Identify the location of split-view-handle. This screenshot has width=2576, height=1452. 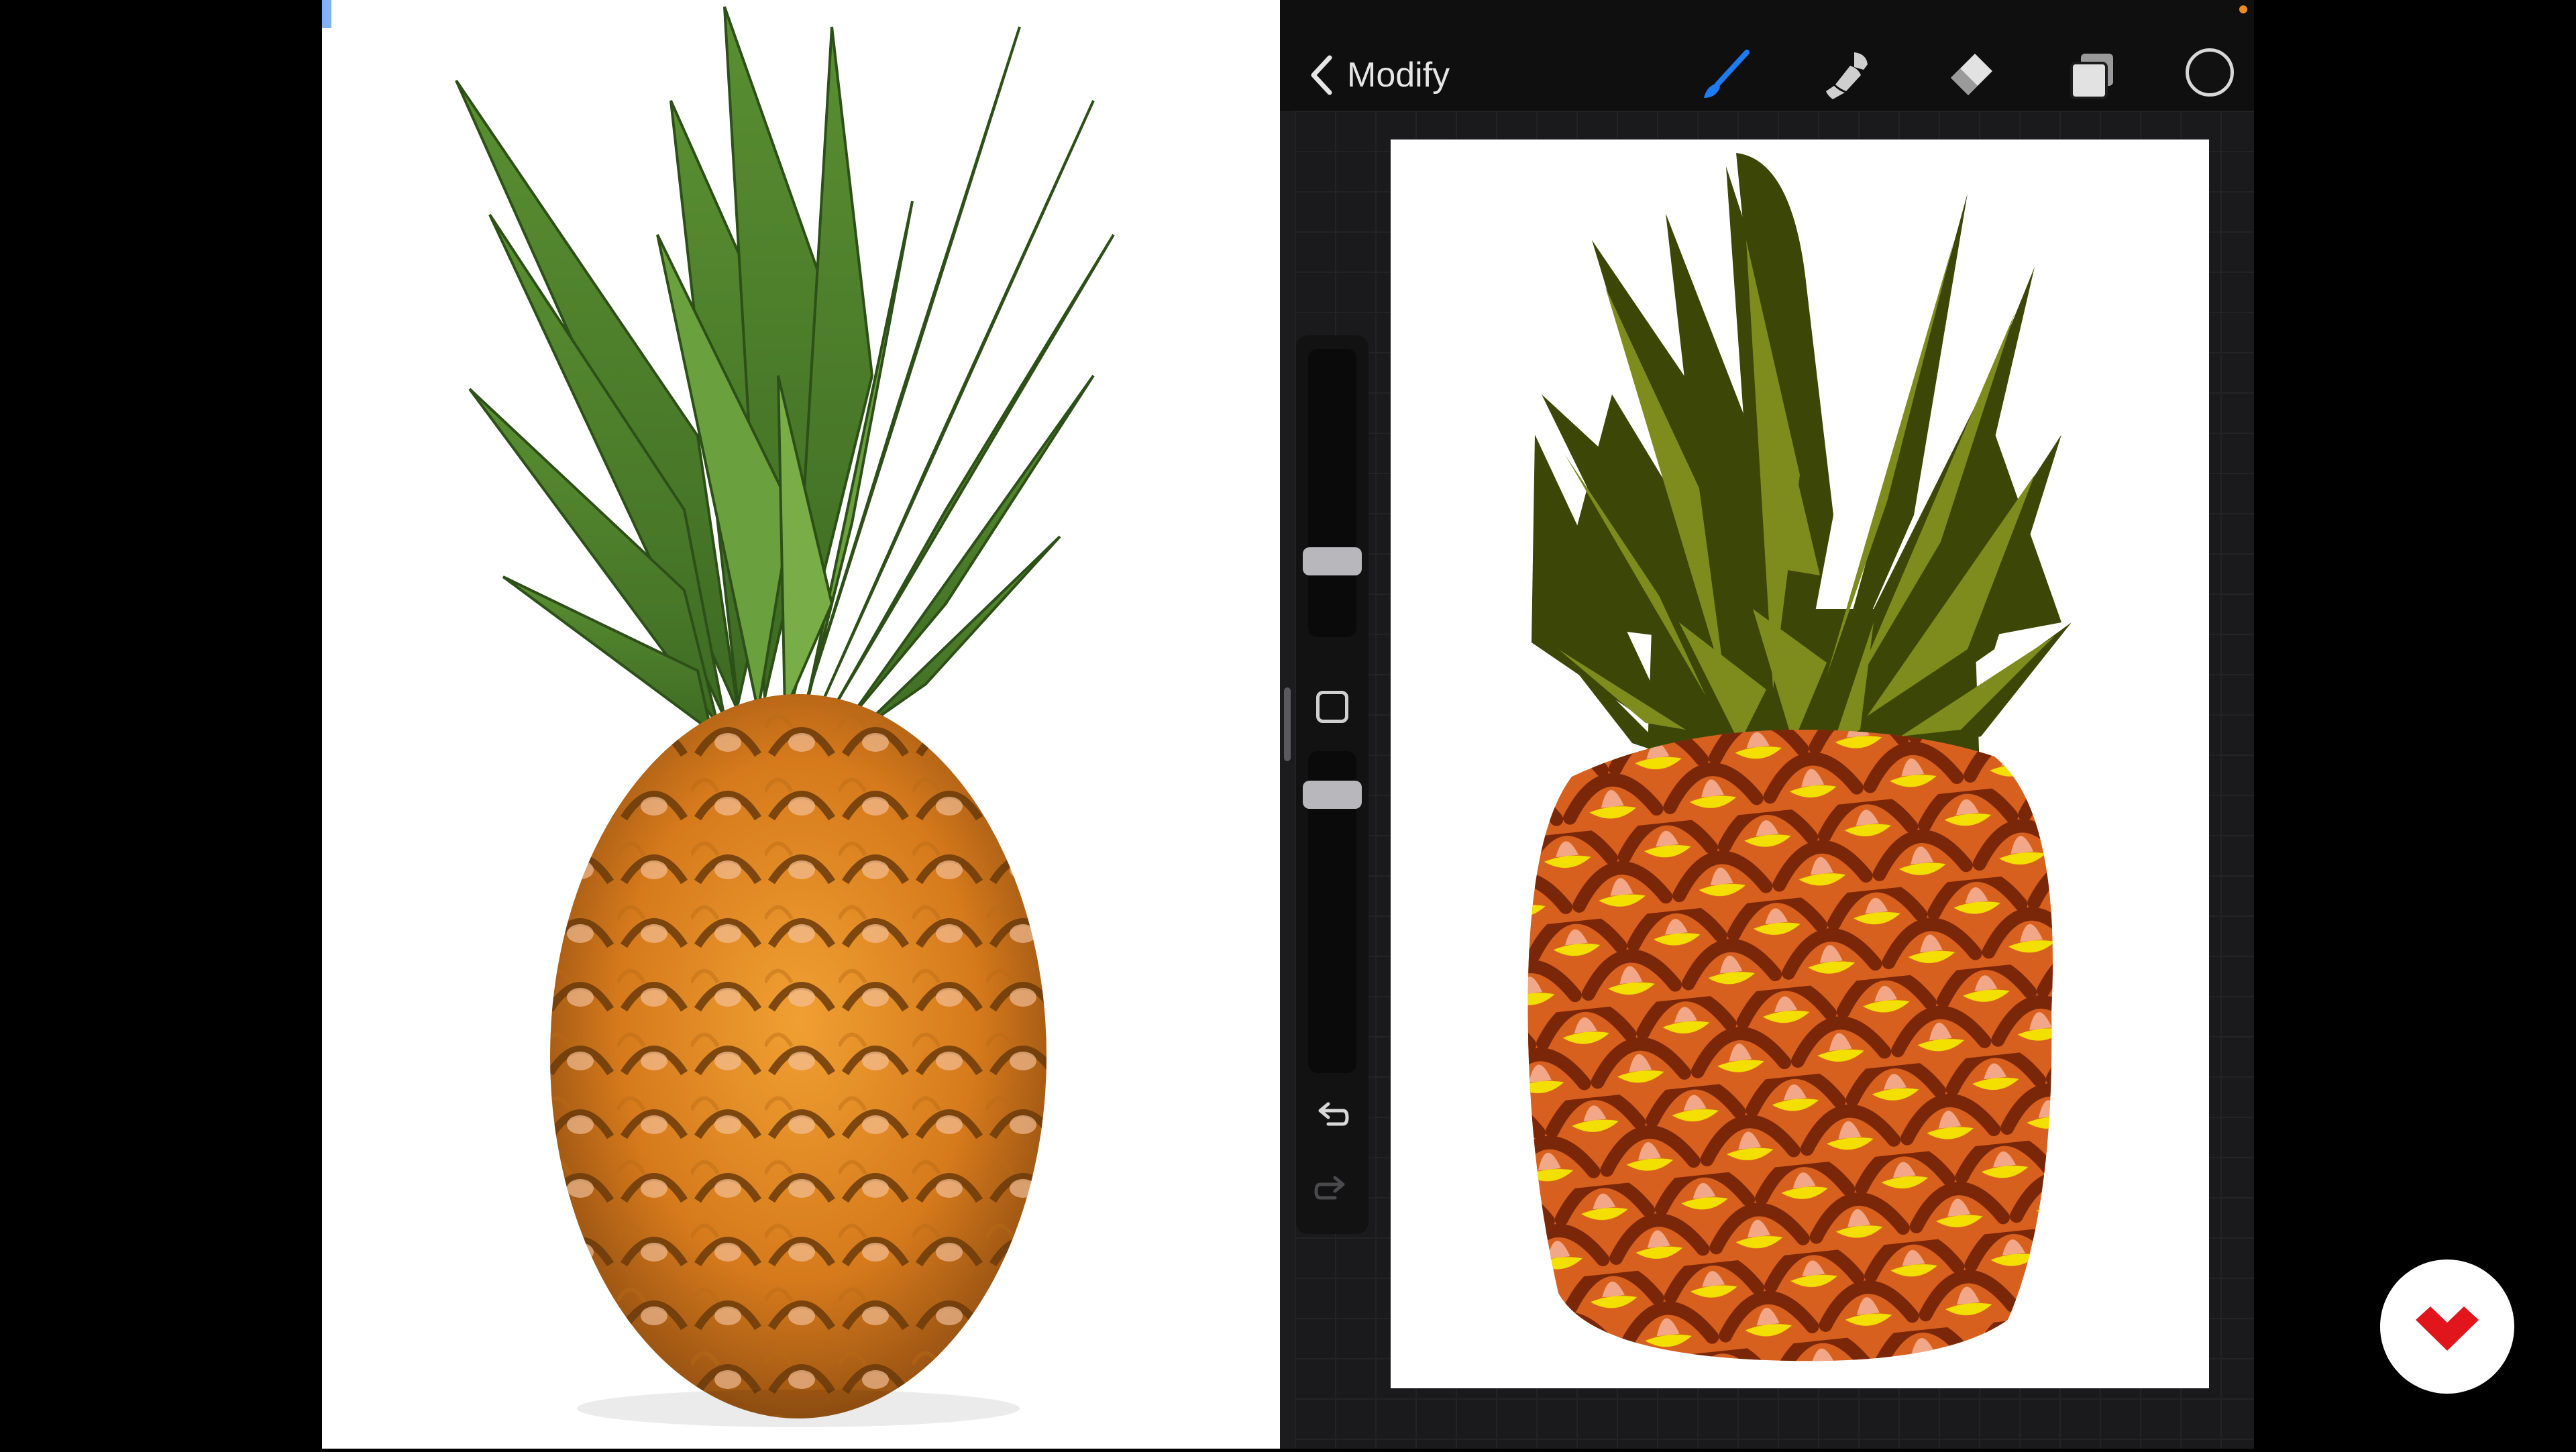
(1287, 724).